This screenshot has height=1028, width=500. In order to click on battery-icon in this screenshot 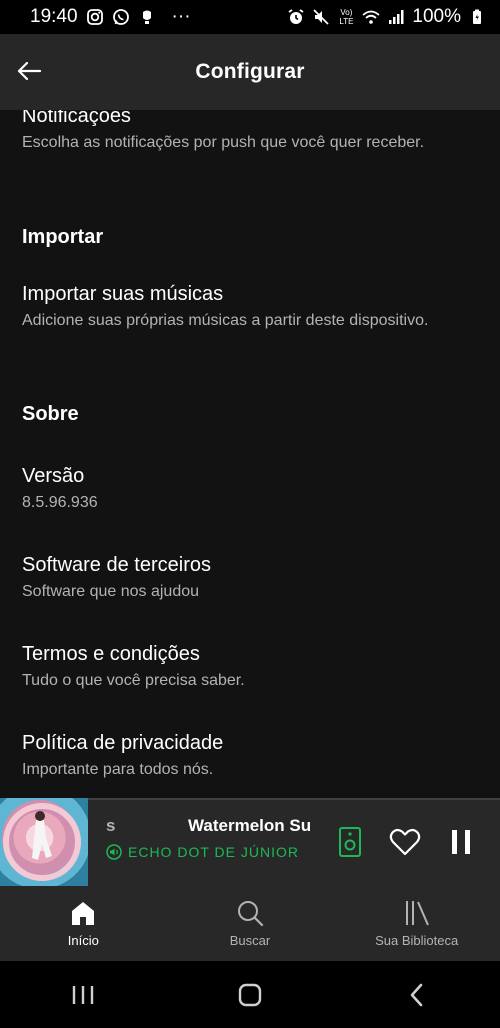, I will do `click(477, 17)`.